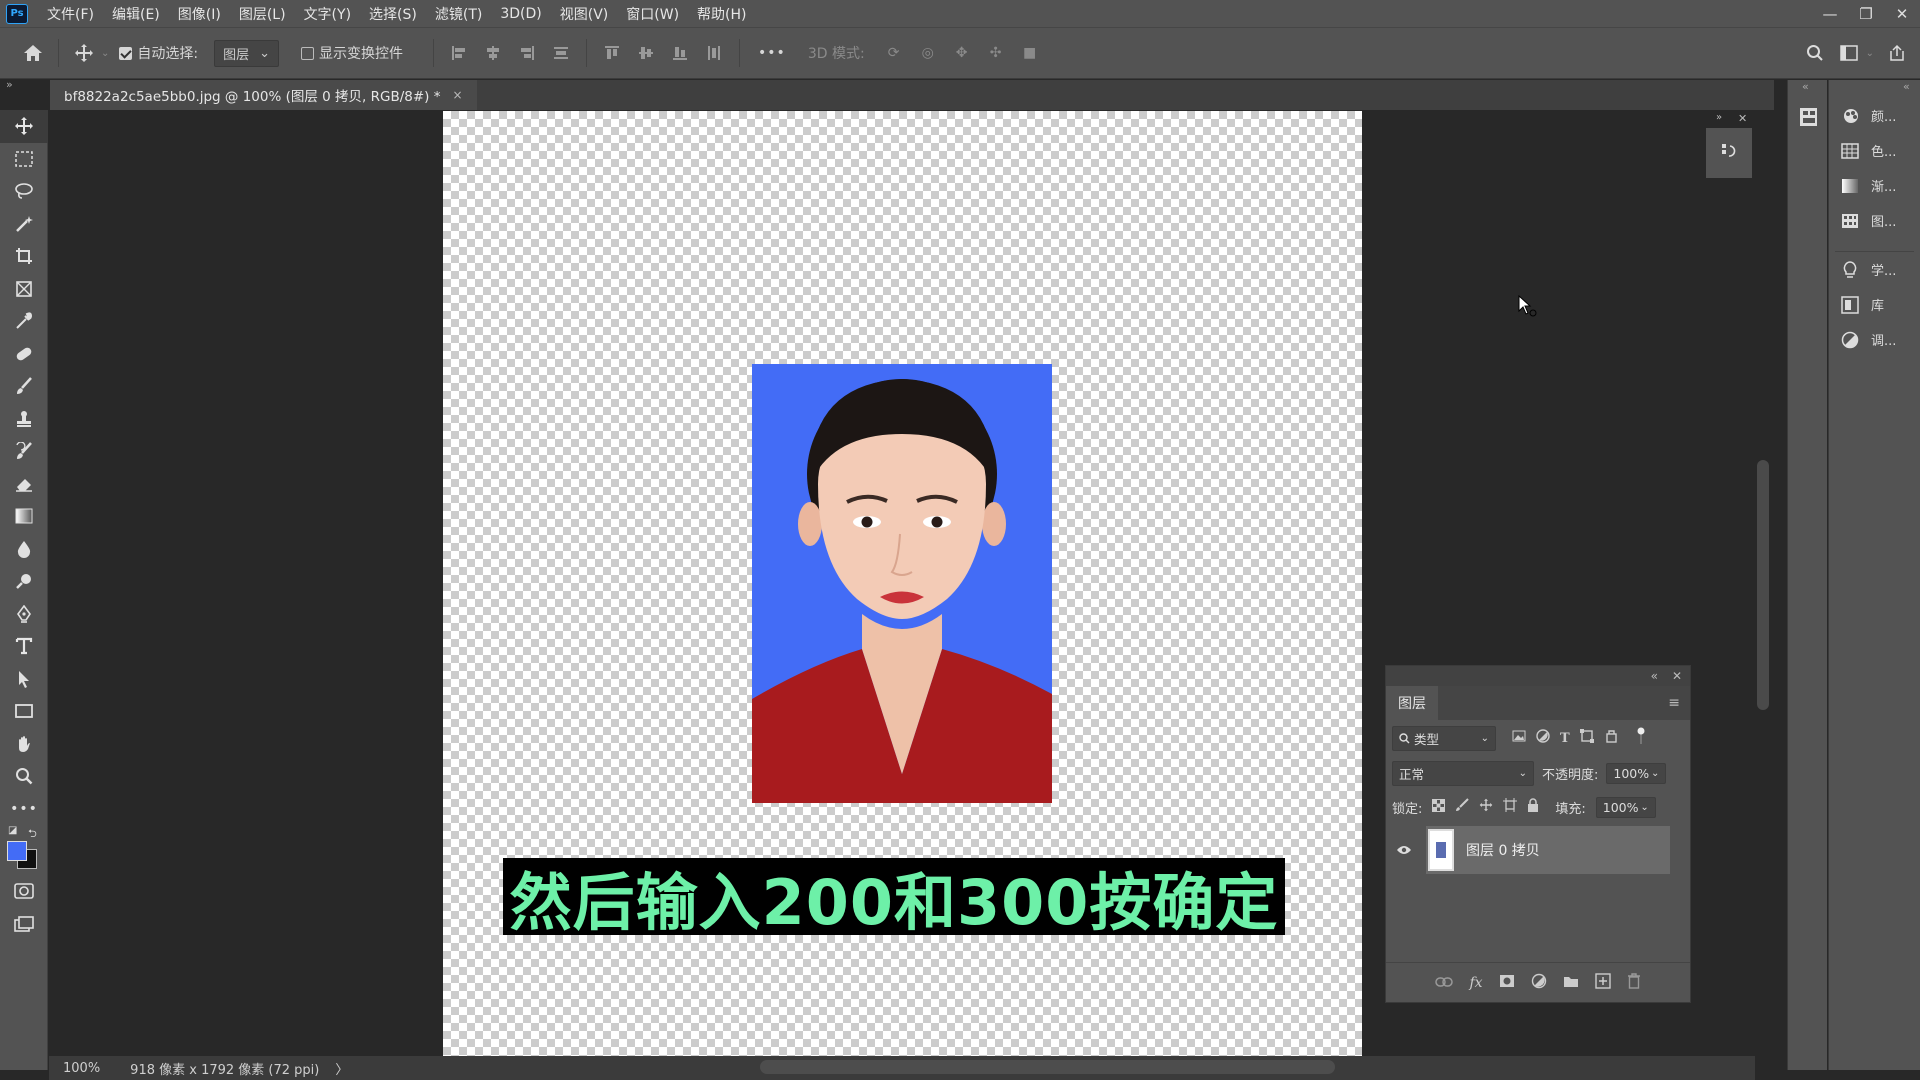  I want to click on blur-tool, so click(24, 549).